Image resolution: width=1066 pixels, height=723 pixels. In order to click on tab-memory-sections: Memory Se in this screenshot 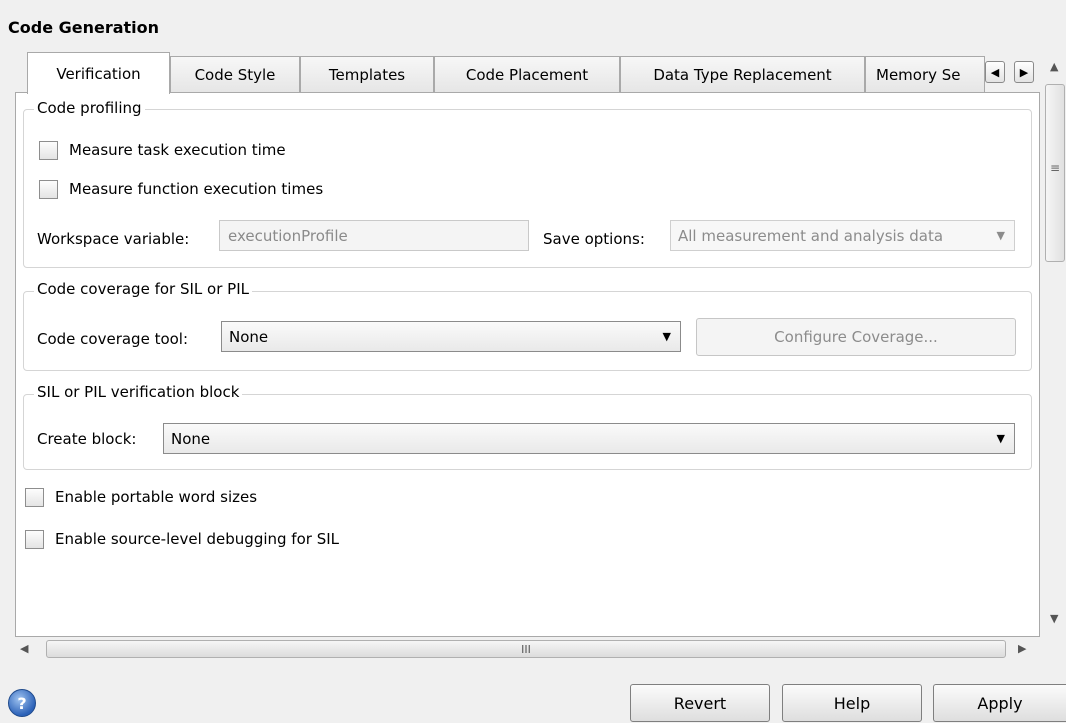, I will do `click(925, 74)`.